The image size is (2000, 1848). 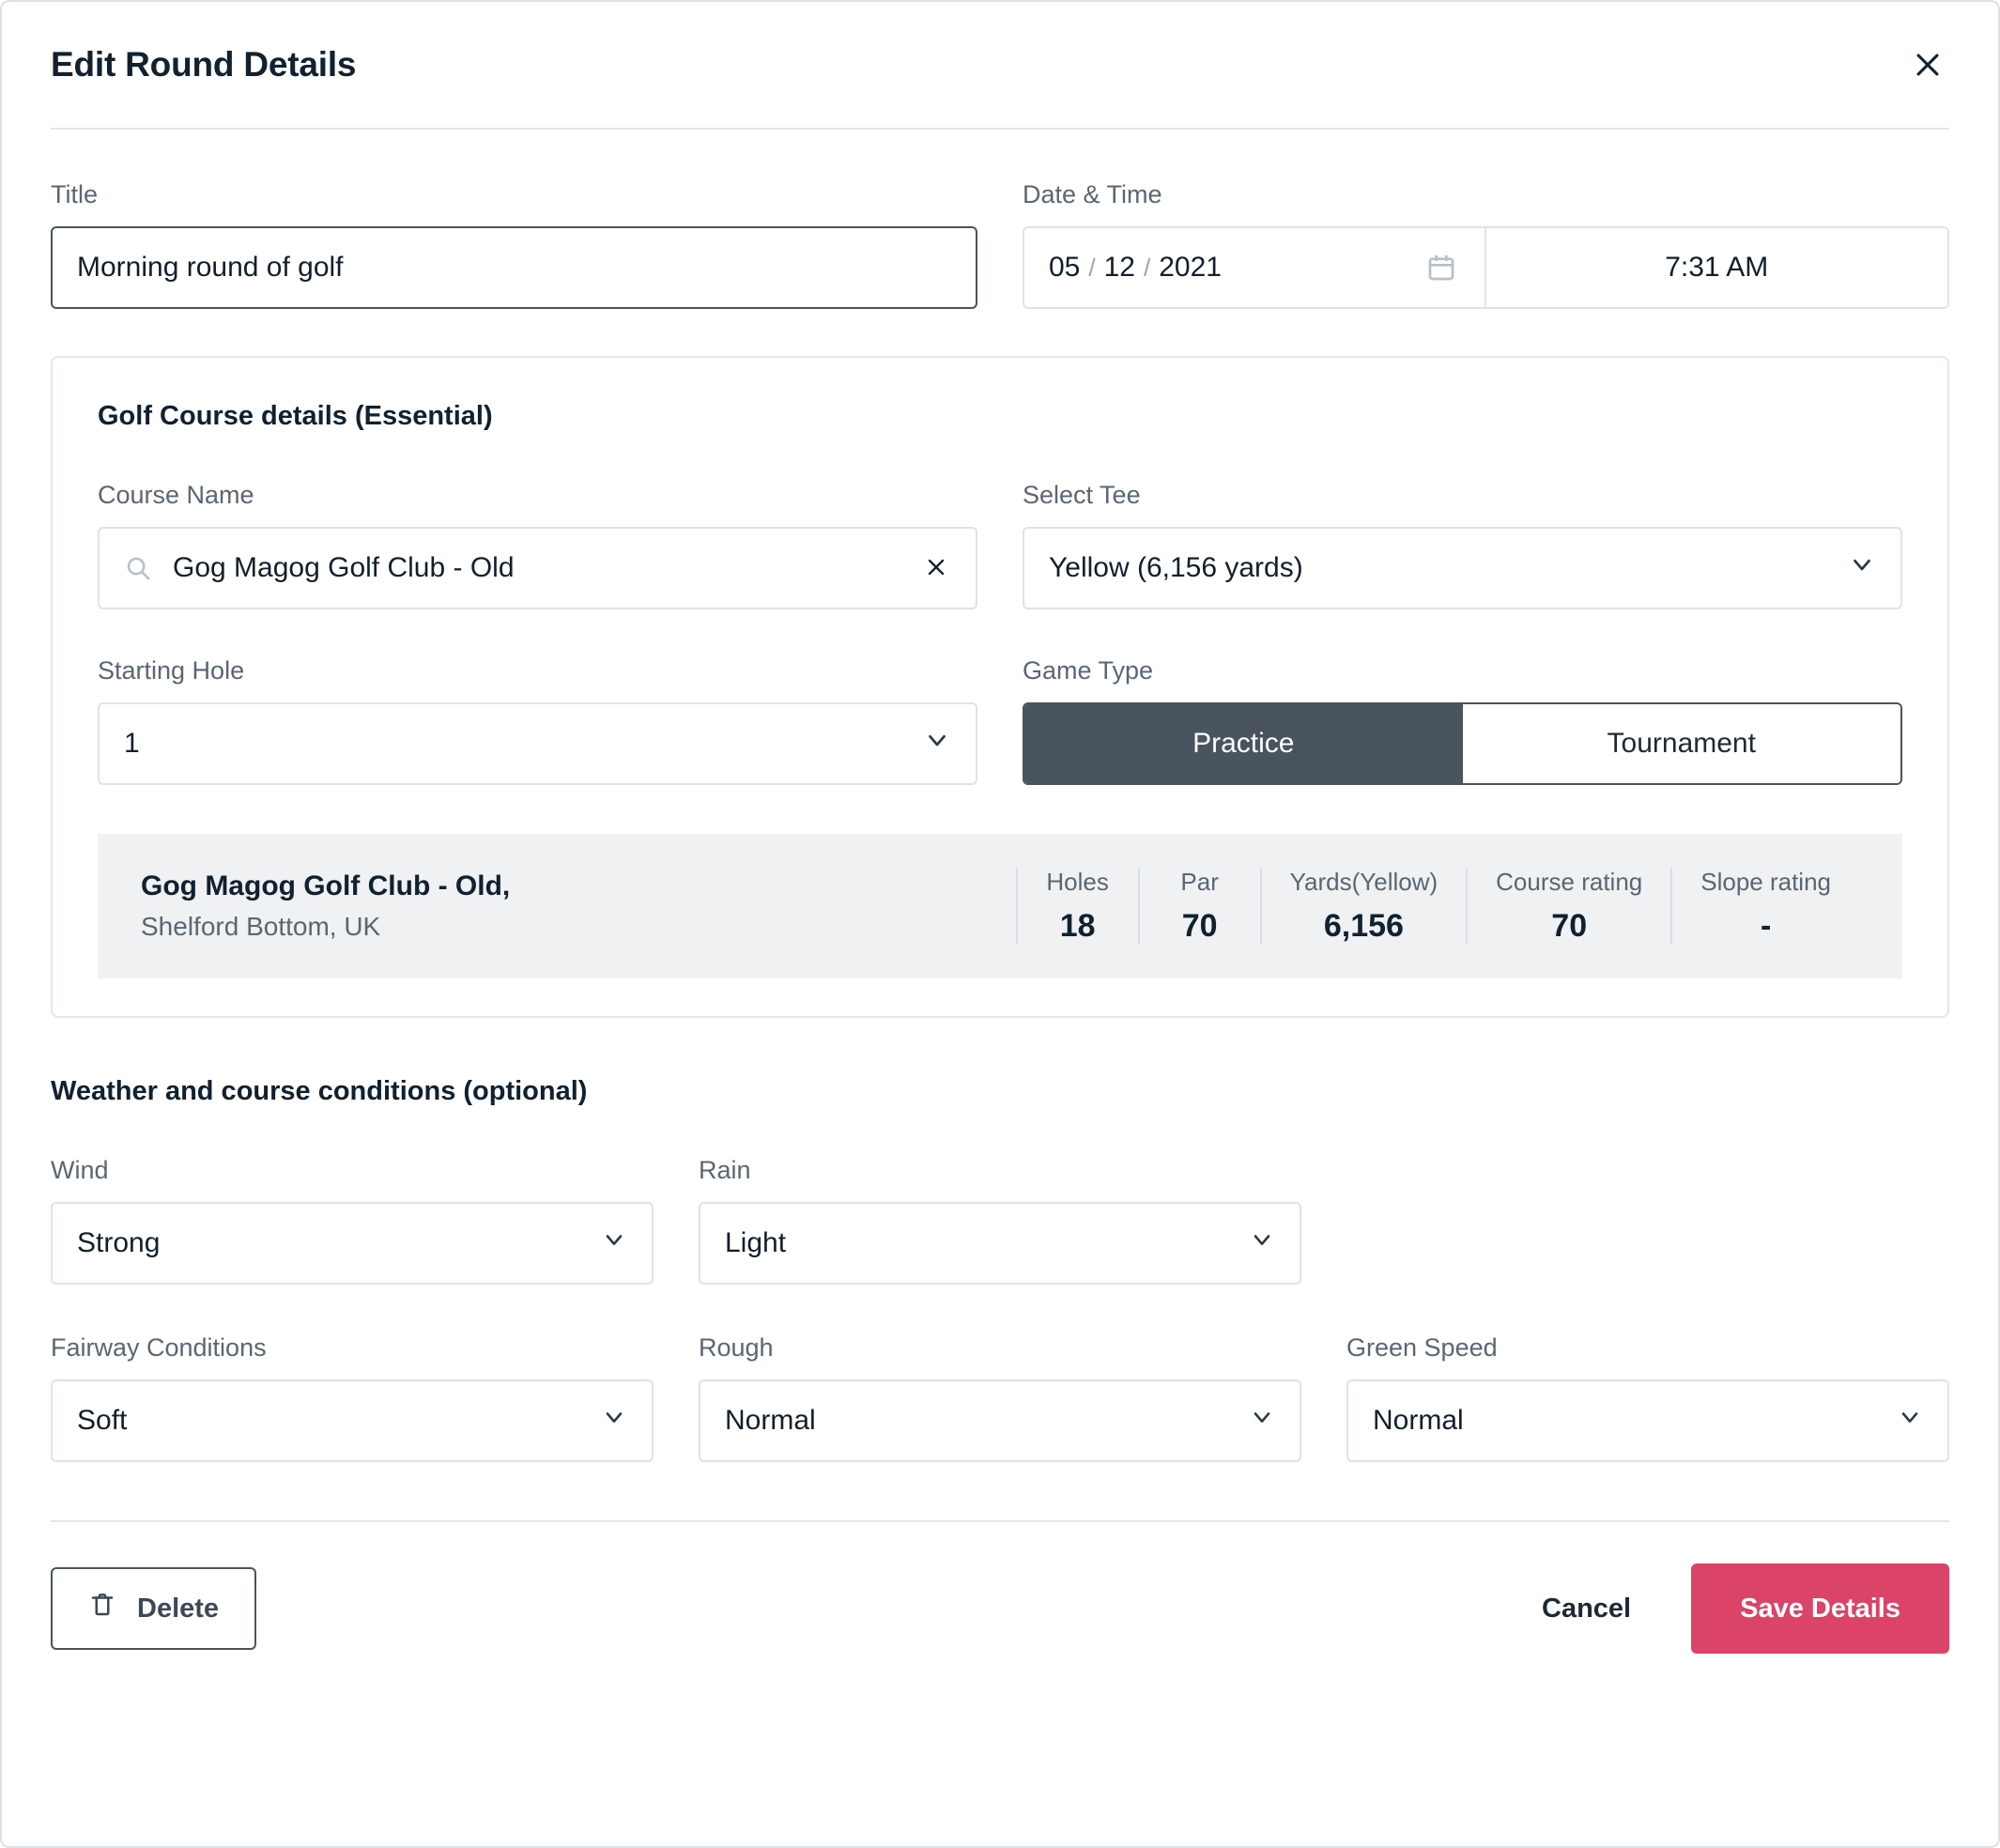 What do you see at coordinates (1000, 1608) in the screenshot?
I see `dialog-footer: Delete Cancel Save Details` at bounding box center [1000, 1608].